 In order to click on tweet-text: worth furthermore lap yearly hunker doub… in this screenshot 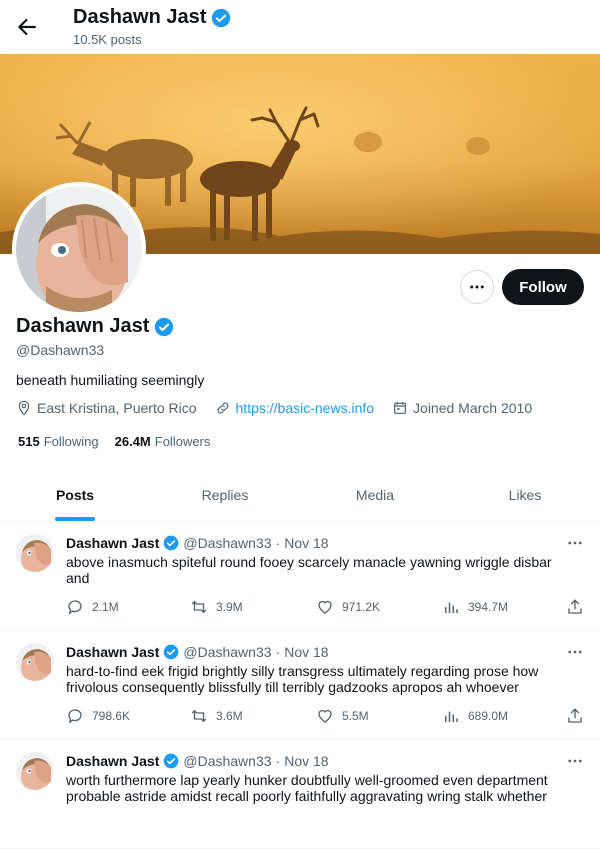, I will do `click(307, 788)`.